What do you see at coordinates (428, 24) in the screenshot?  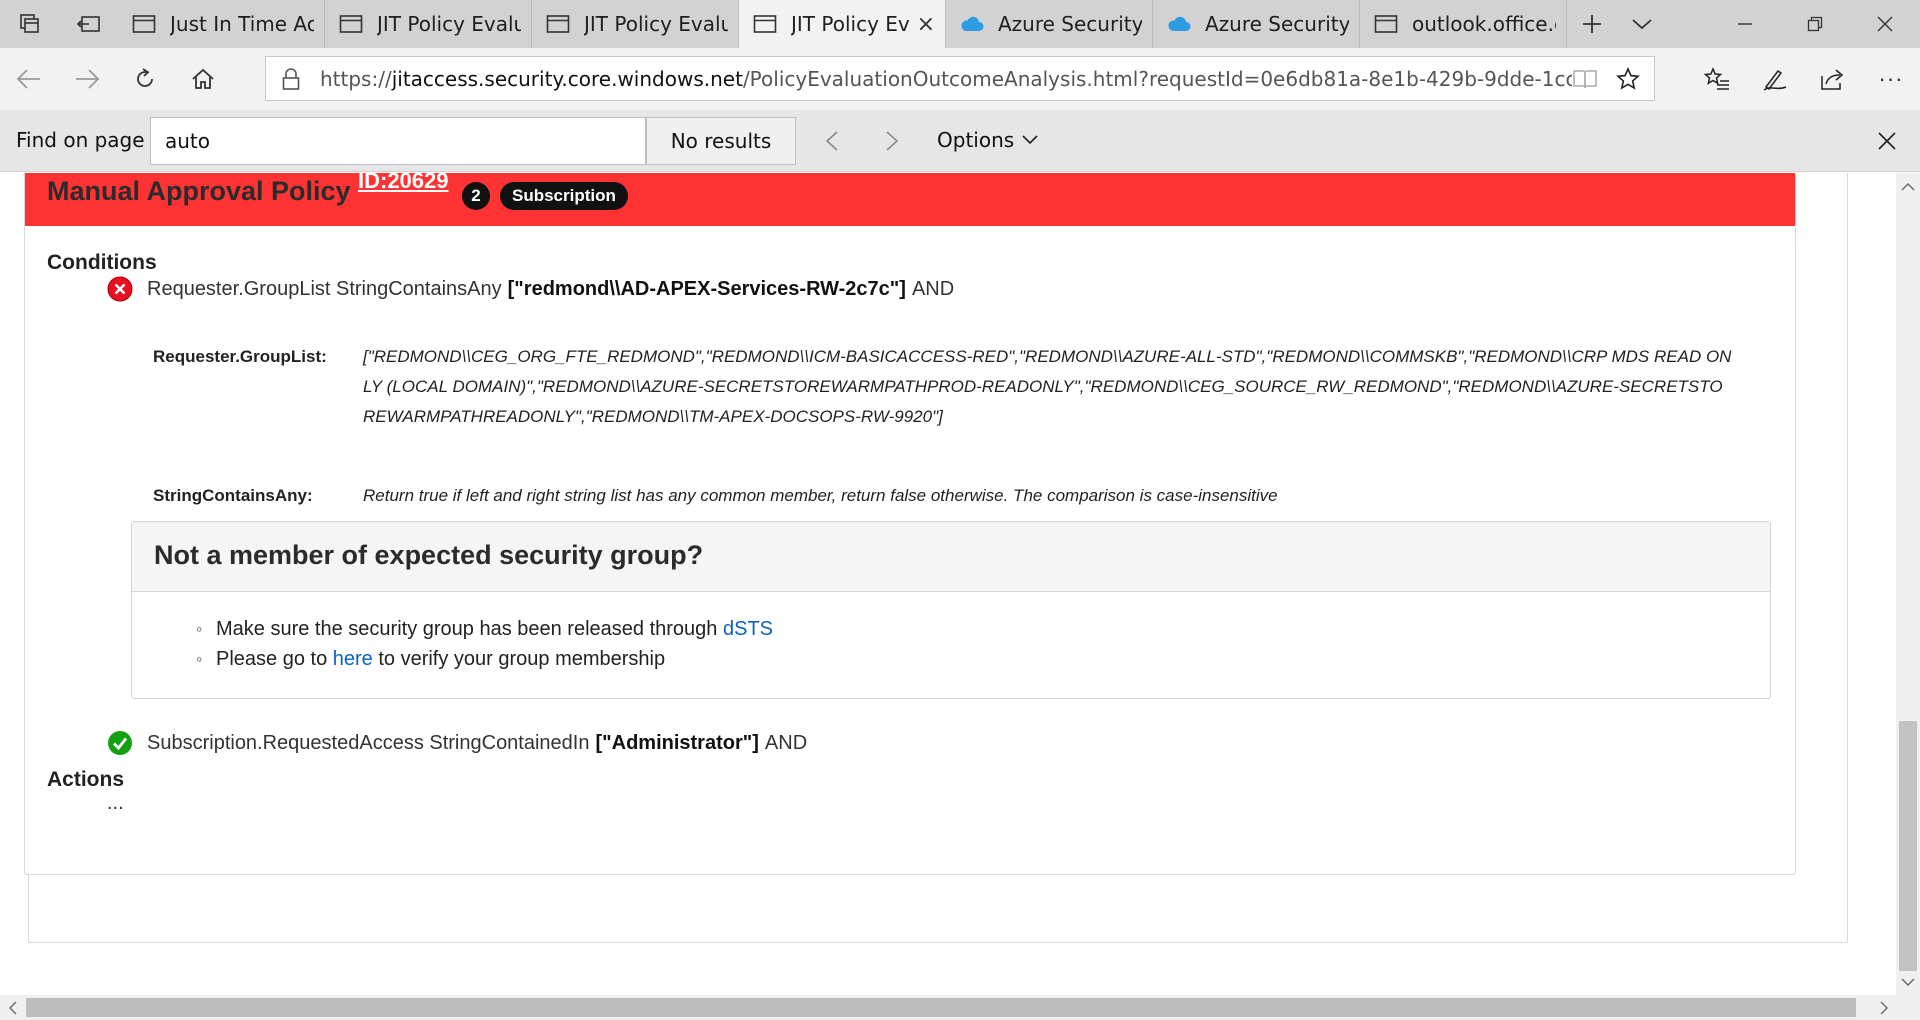 I see `tab-2: JIT Policy Evaluat` at bounding box center [428, 24].